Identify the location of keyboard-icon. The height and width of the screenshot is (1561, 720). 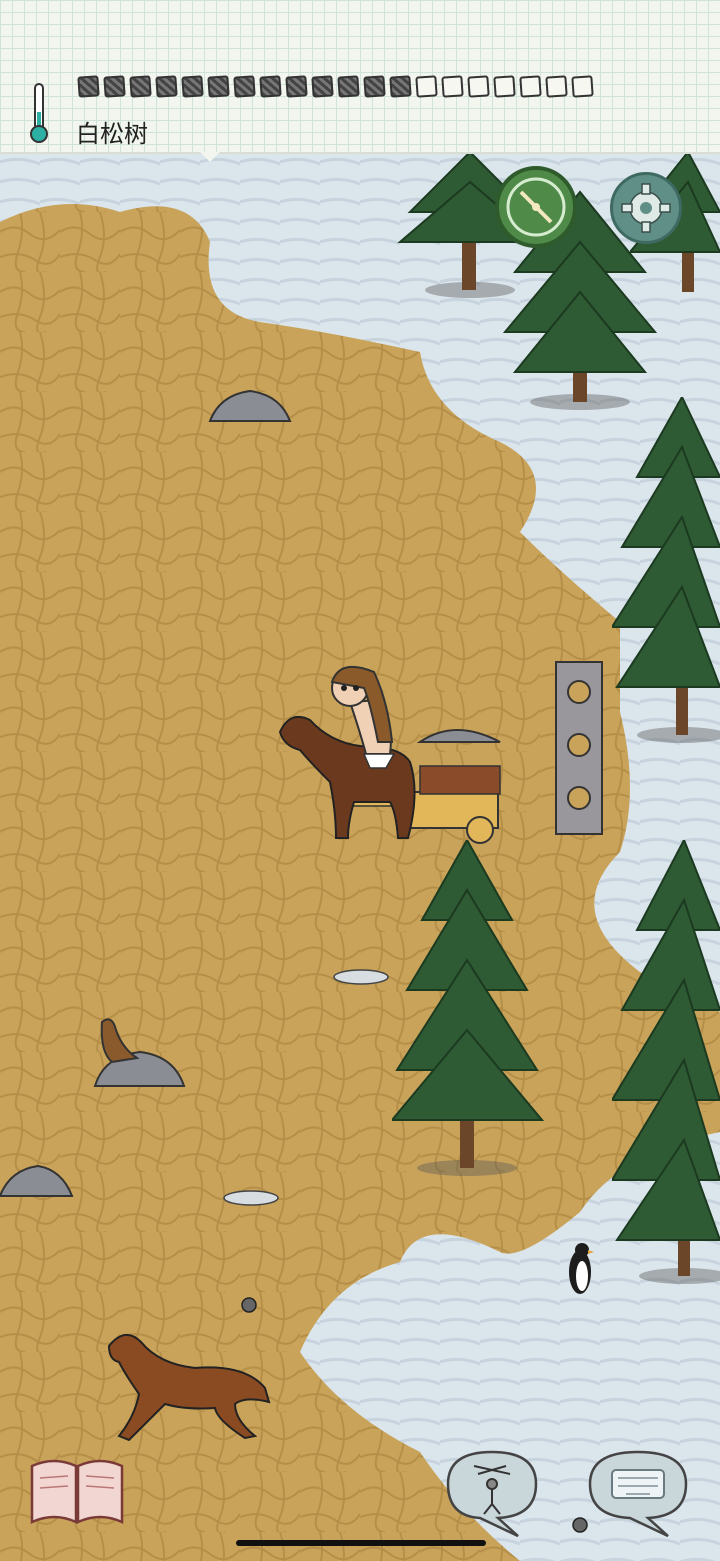
(638, 1484).